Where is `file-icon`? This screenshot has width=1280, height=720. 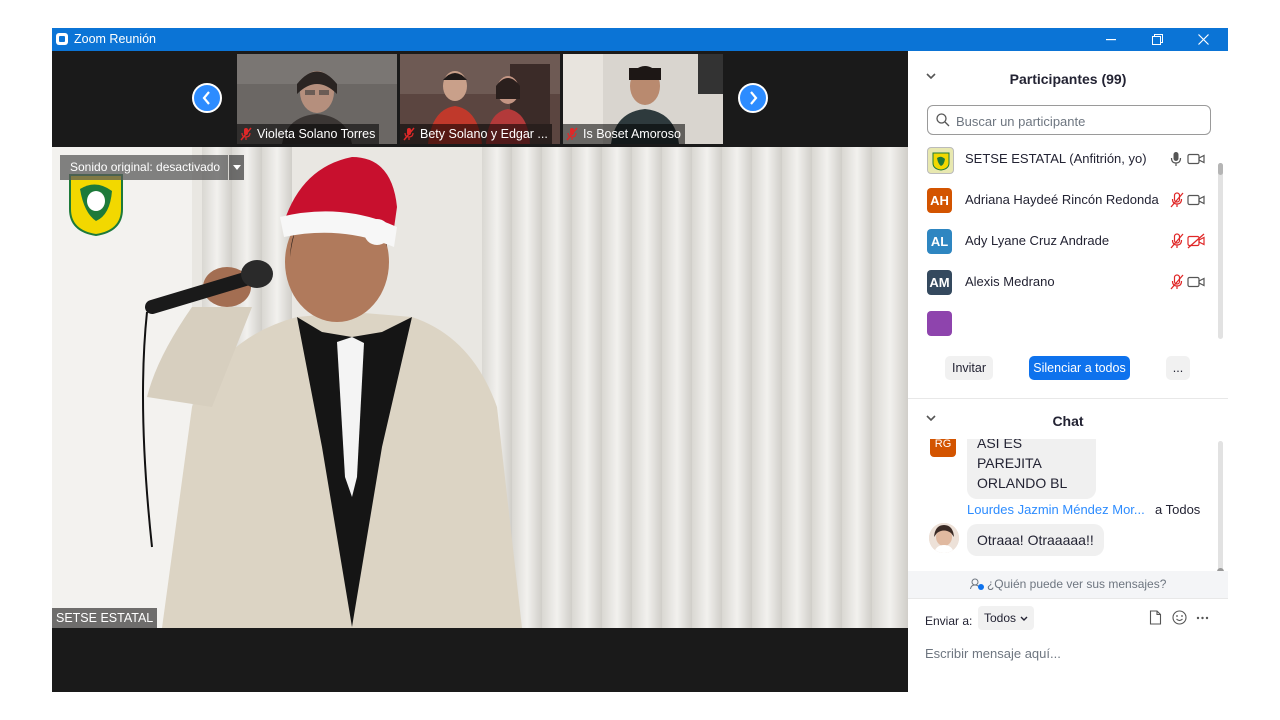
file-icon is located at coordinates (1155, 617).